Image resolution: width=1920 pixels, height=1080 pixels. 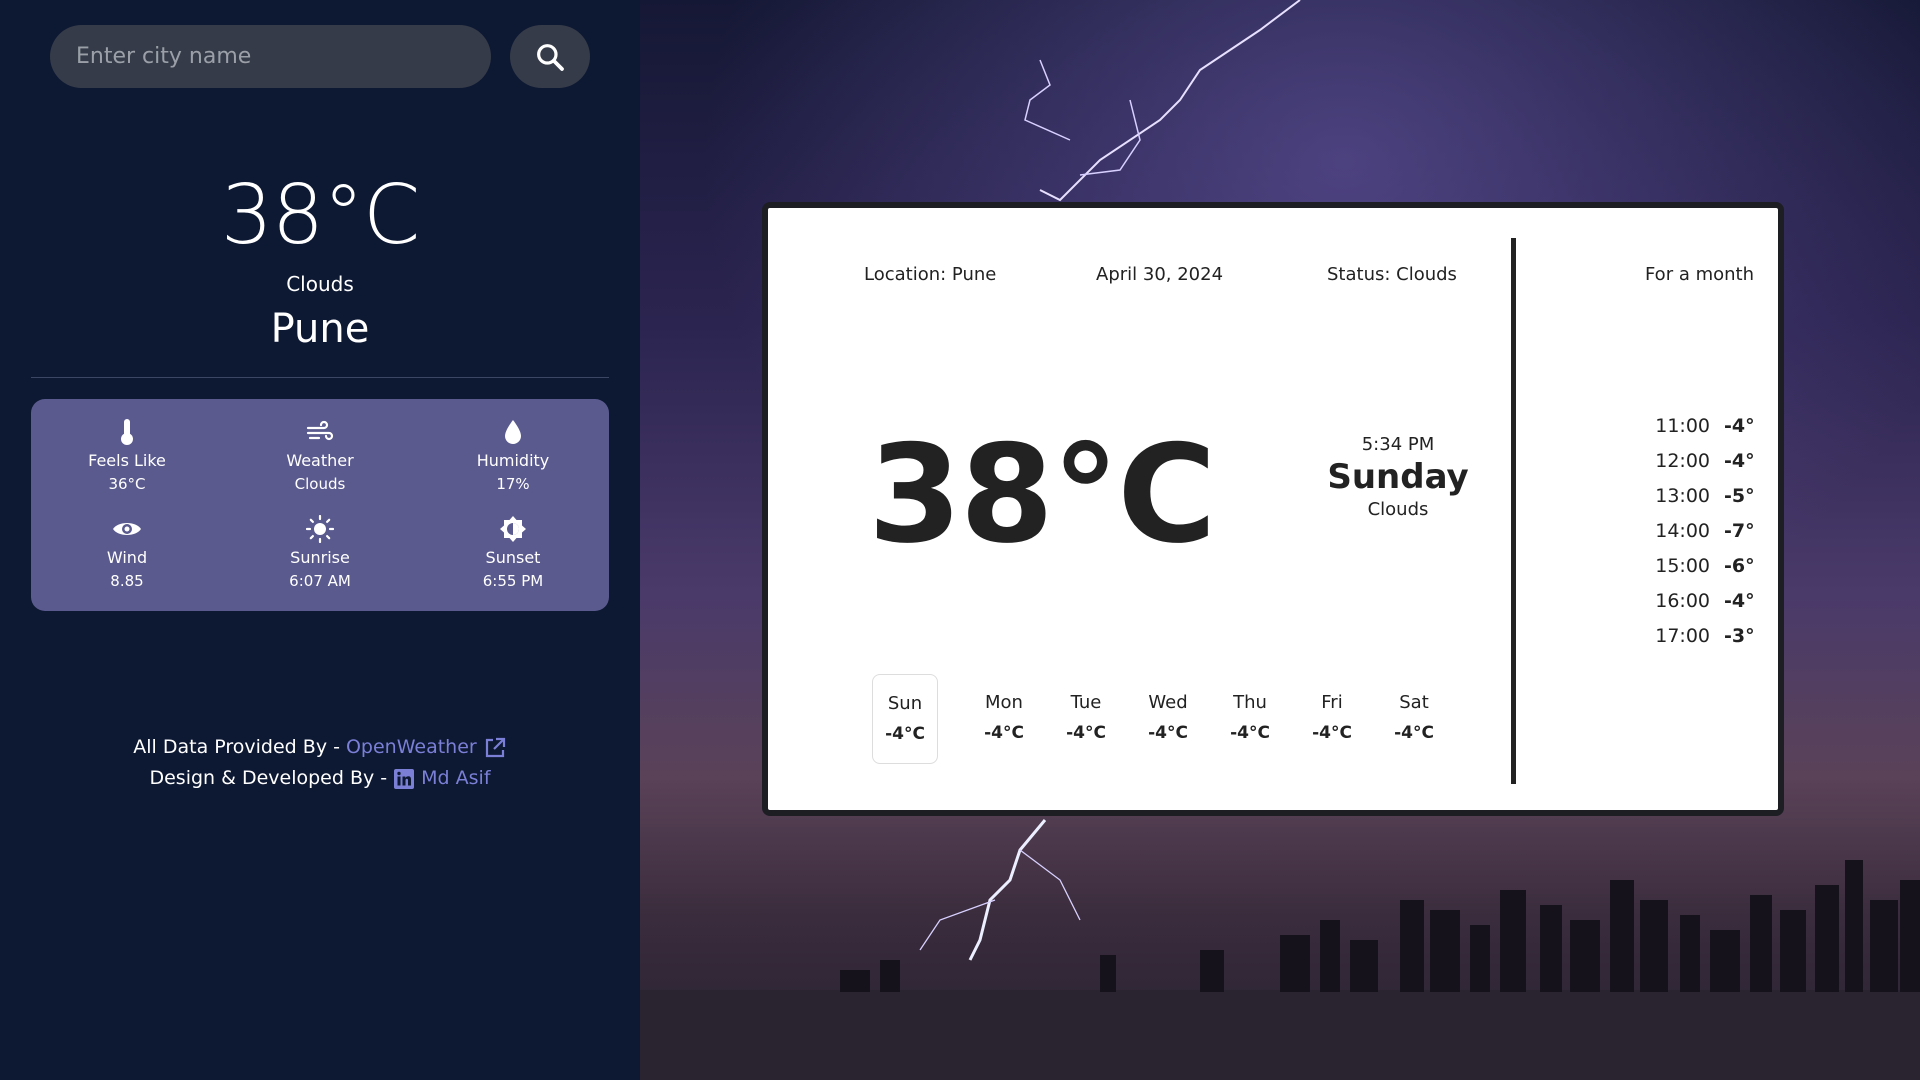 I want to click on day-name: Sat, so click(x=1414, y=702).